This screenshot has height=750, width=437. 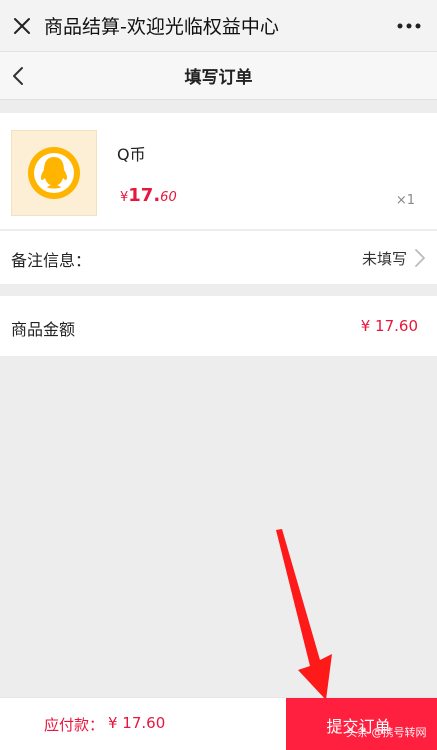 I want to click on watermark-text: 头条 @携号转网, so click(x=386, y=732).